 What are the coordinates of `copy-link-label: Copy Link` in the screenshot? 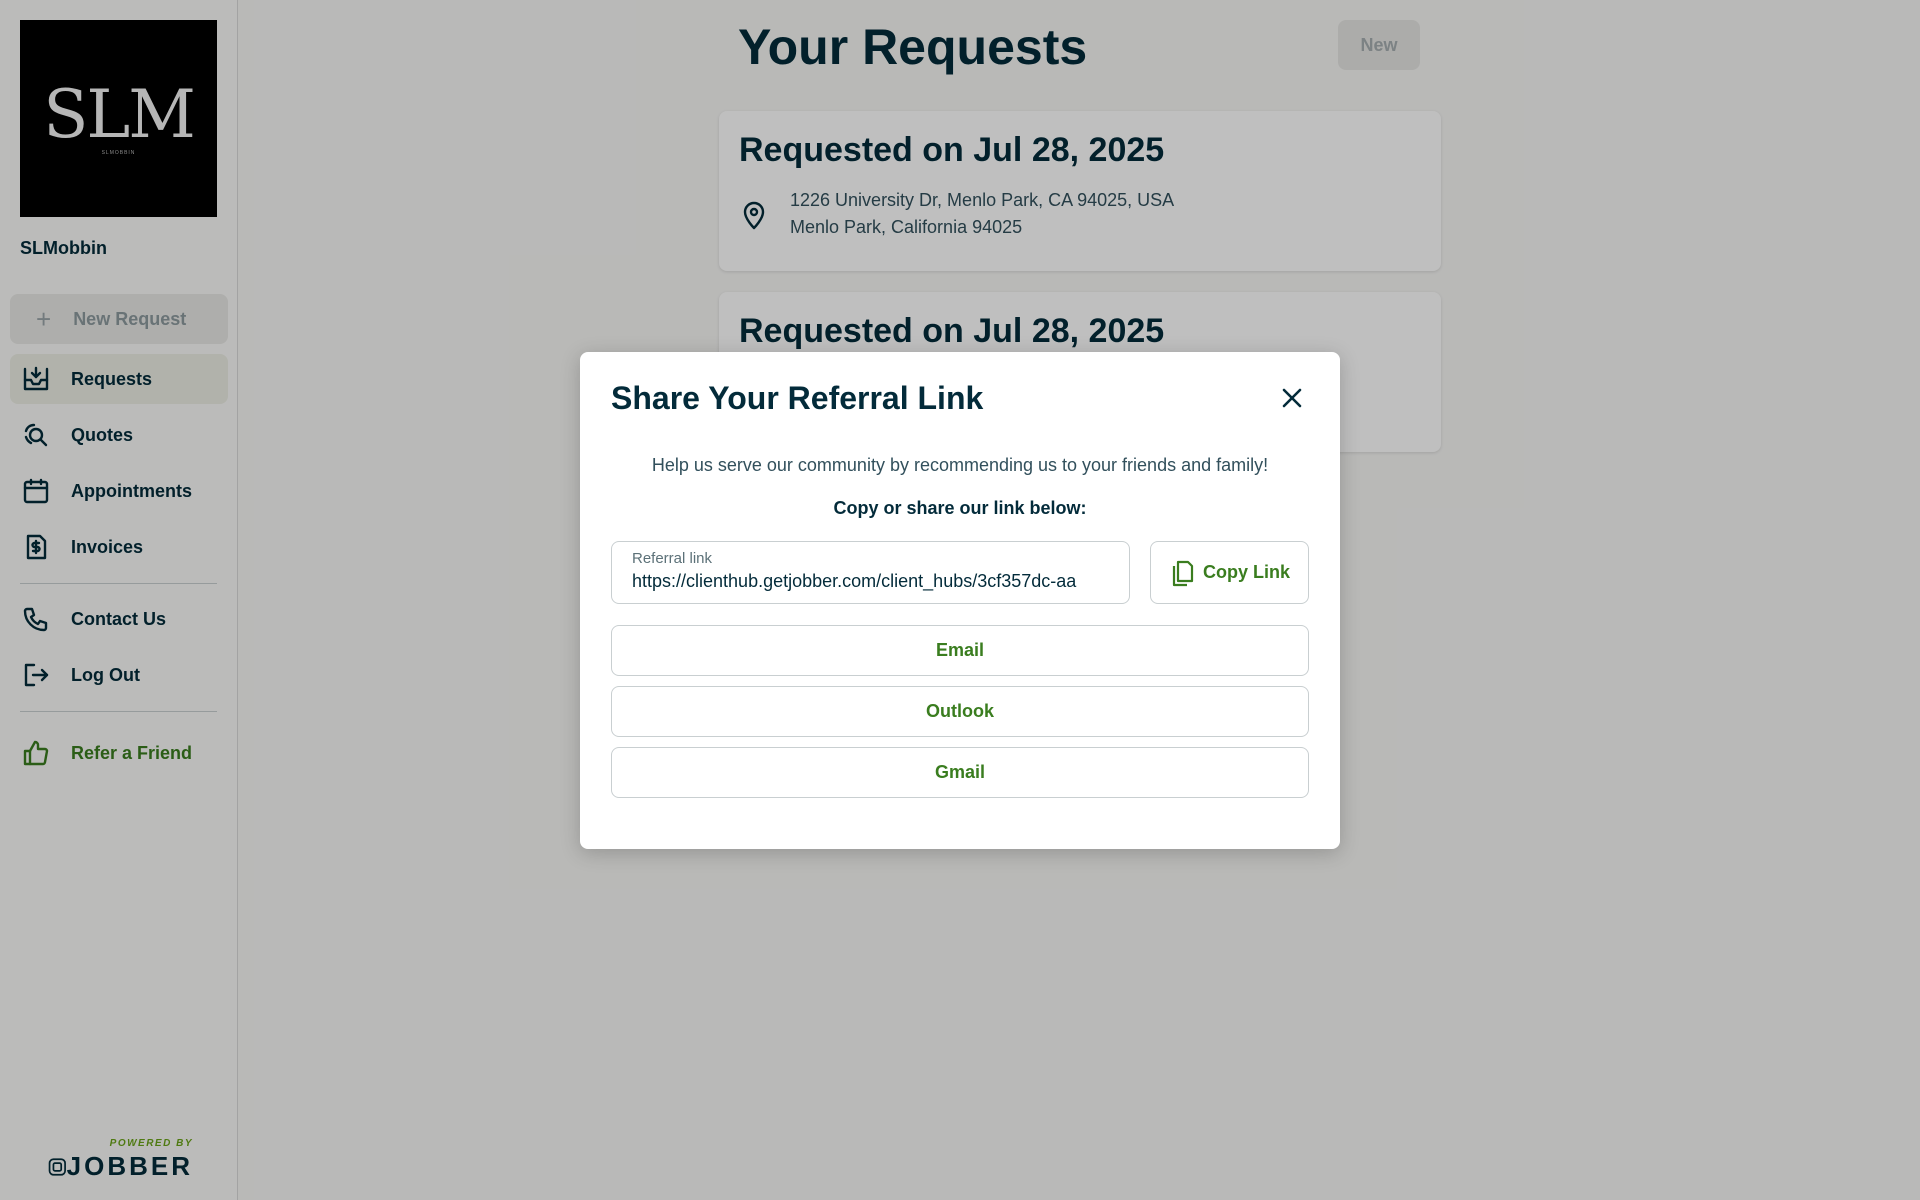 It's located at (1246, 572).